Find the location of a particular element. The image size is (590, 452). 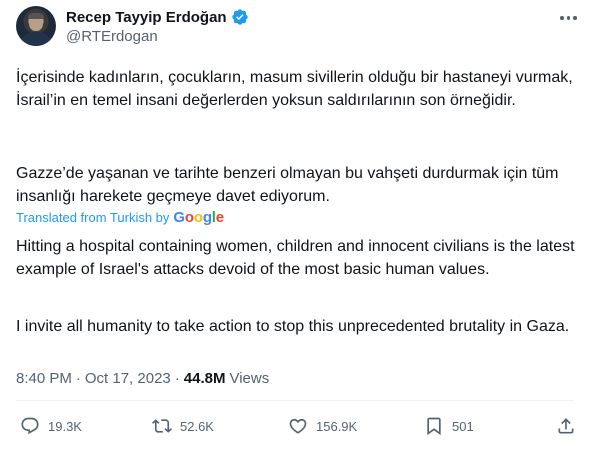

retweet-button: 52.6K is located at coordinates (183, 426).